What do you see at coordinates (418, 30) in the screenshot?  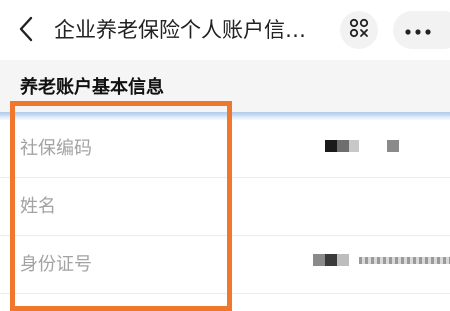 I see `more-dots-icon` at bounding box center [418, 30].